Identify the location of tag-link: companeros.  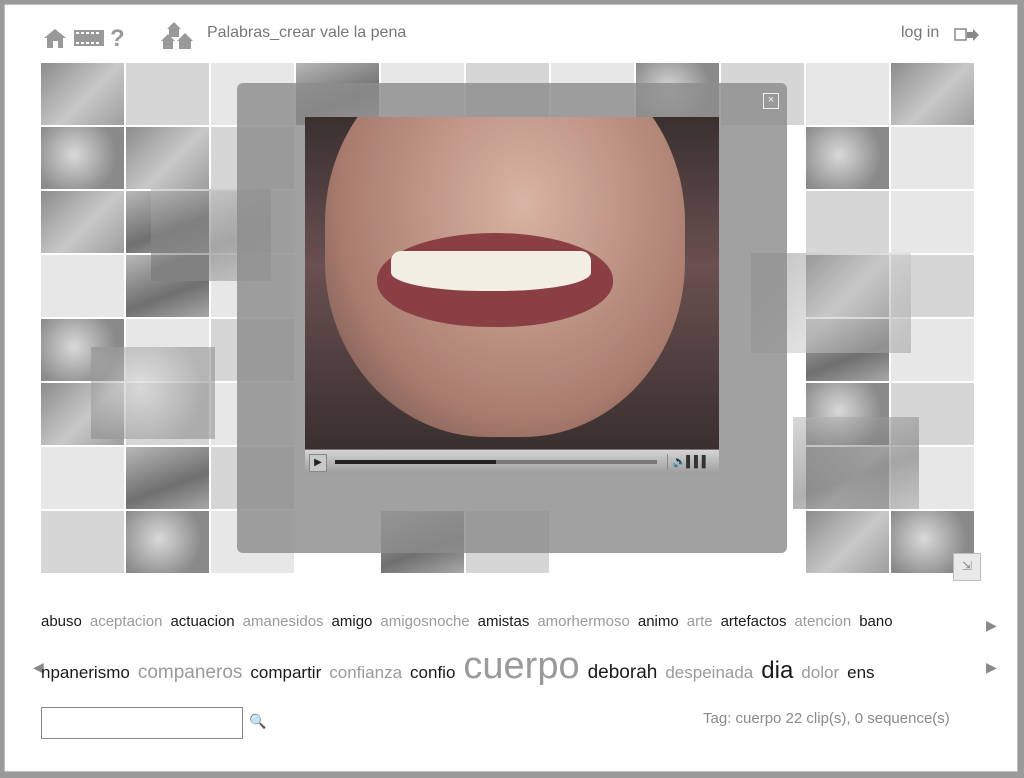
(190, 673).